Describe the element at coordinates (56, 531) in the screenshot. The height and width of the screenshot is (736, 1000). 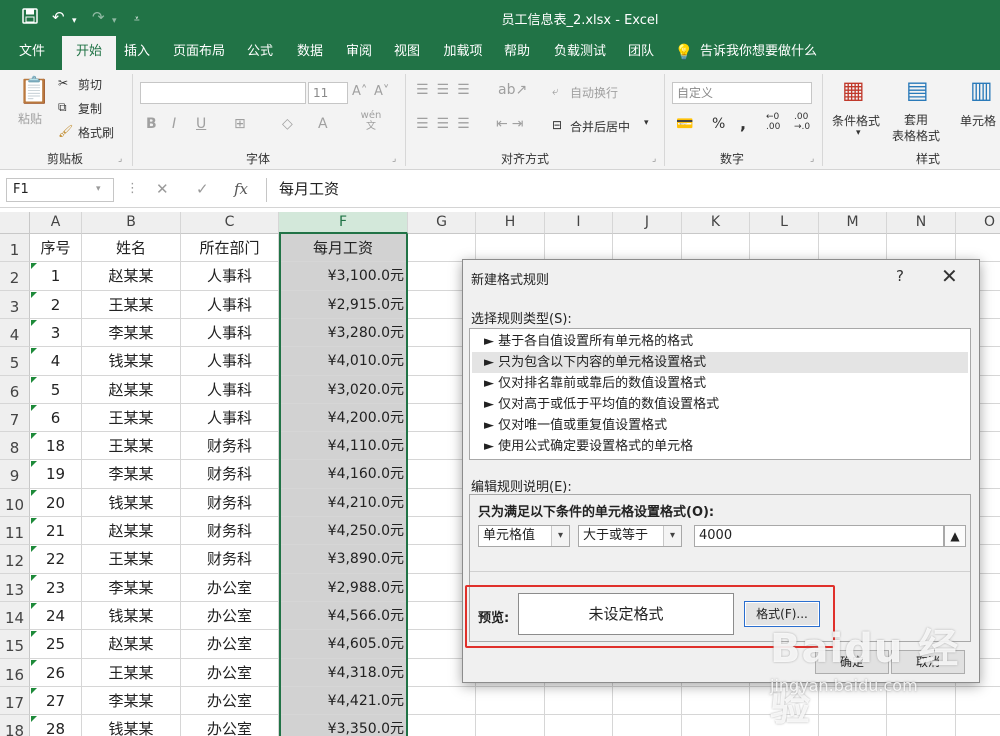
I see `table-cell: 21` at that location.